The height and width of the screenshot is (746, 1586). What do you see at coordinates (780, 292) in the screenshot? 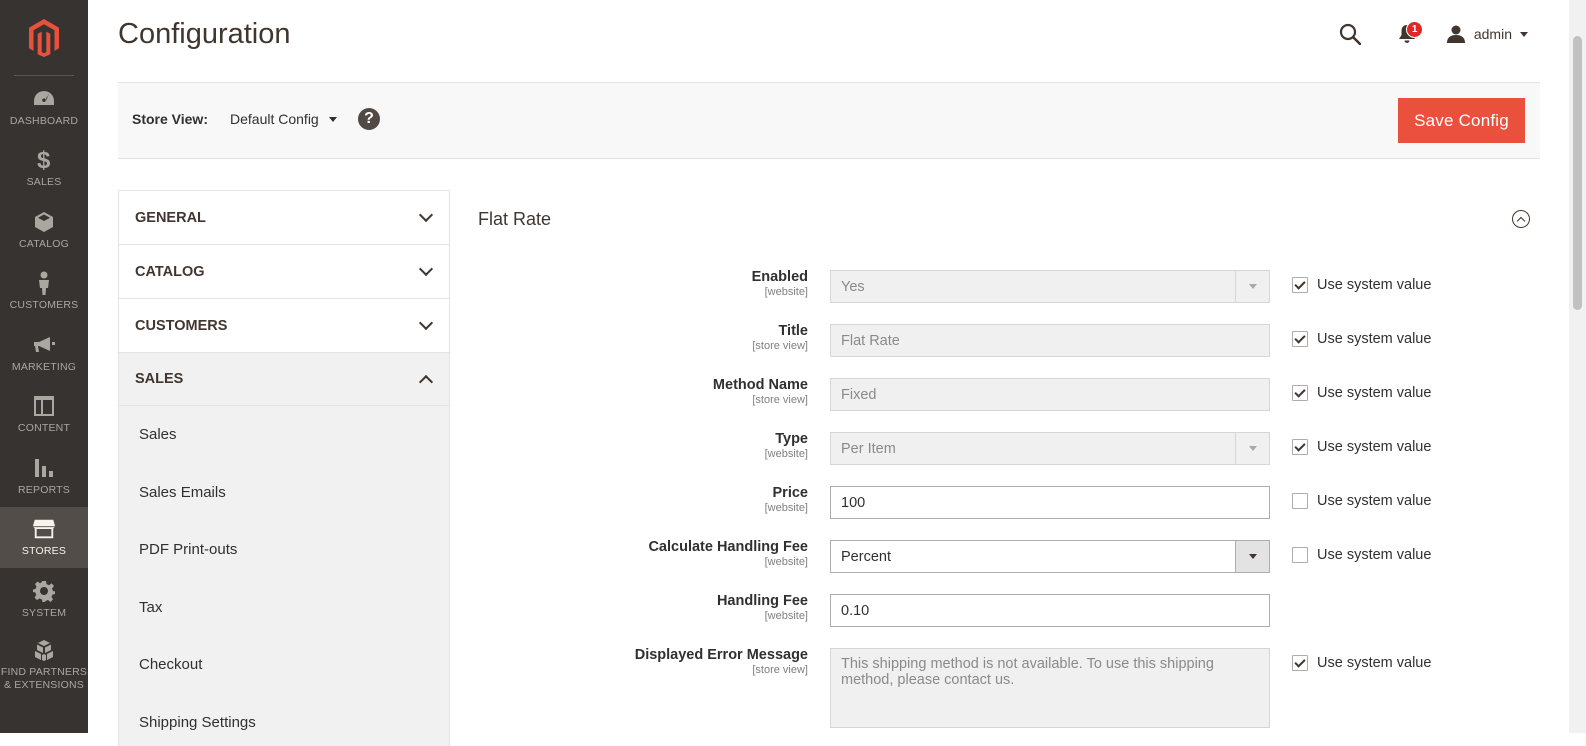
I see `field-scope: [website]` at bounding box center [780, 292].